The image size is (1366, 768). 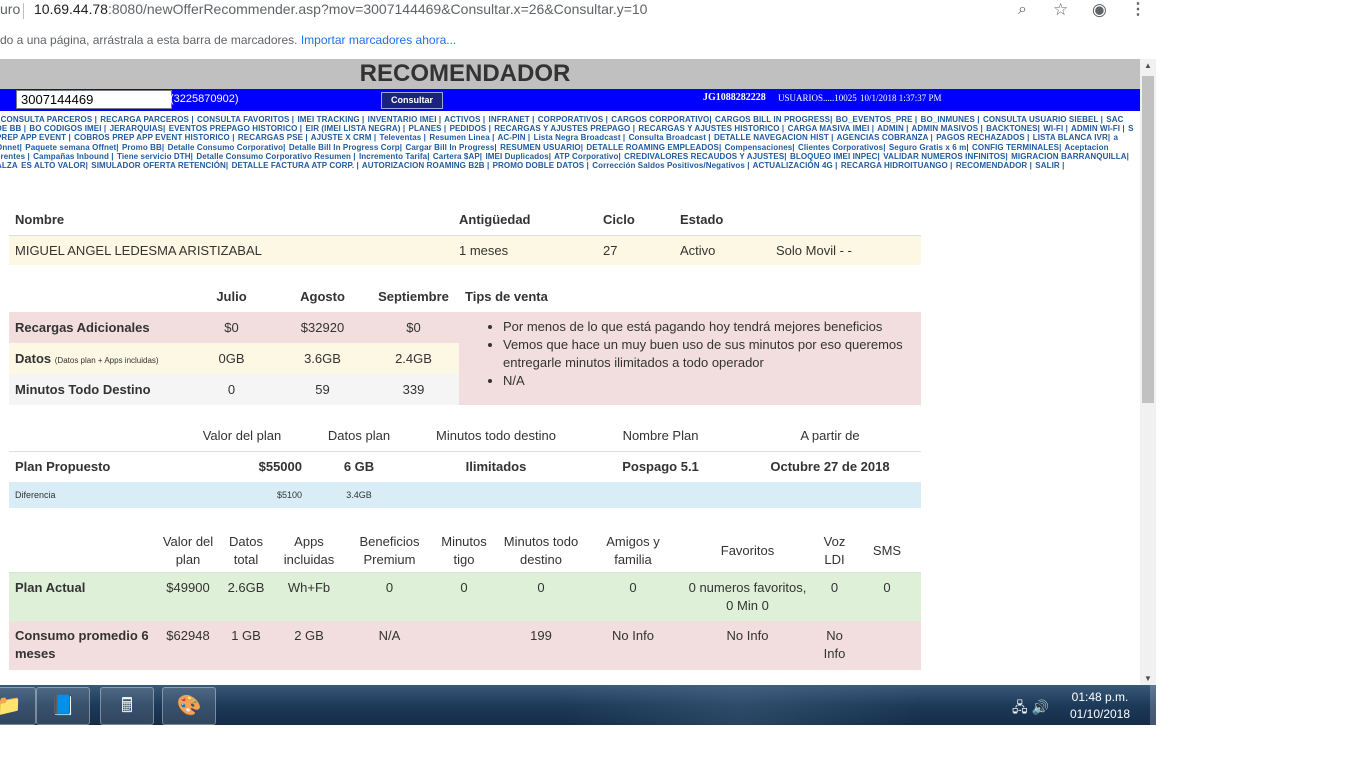 I want to click on menu-link: SIMULADOR OFERTA RETENCIÓN|, so click(x=159, y=165).